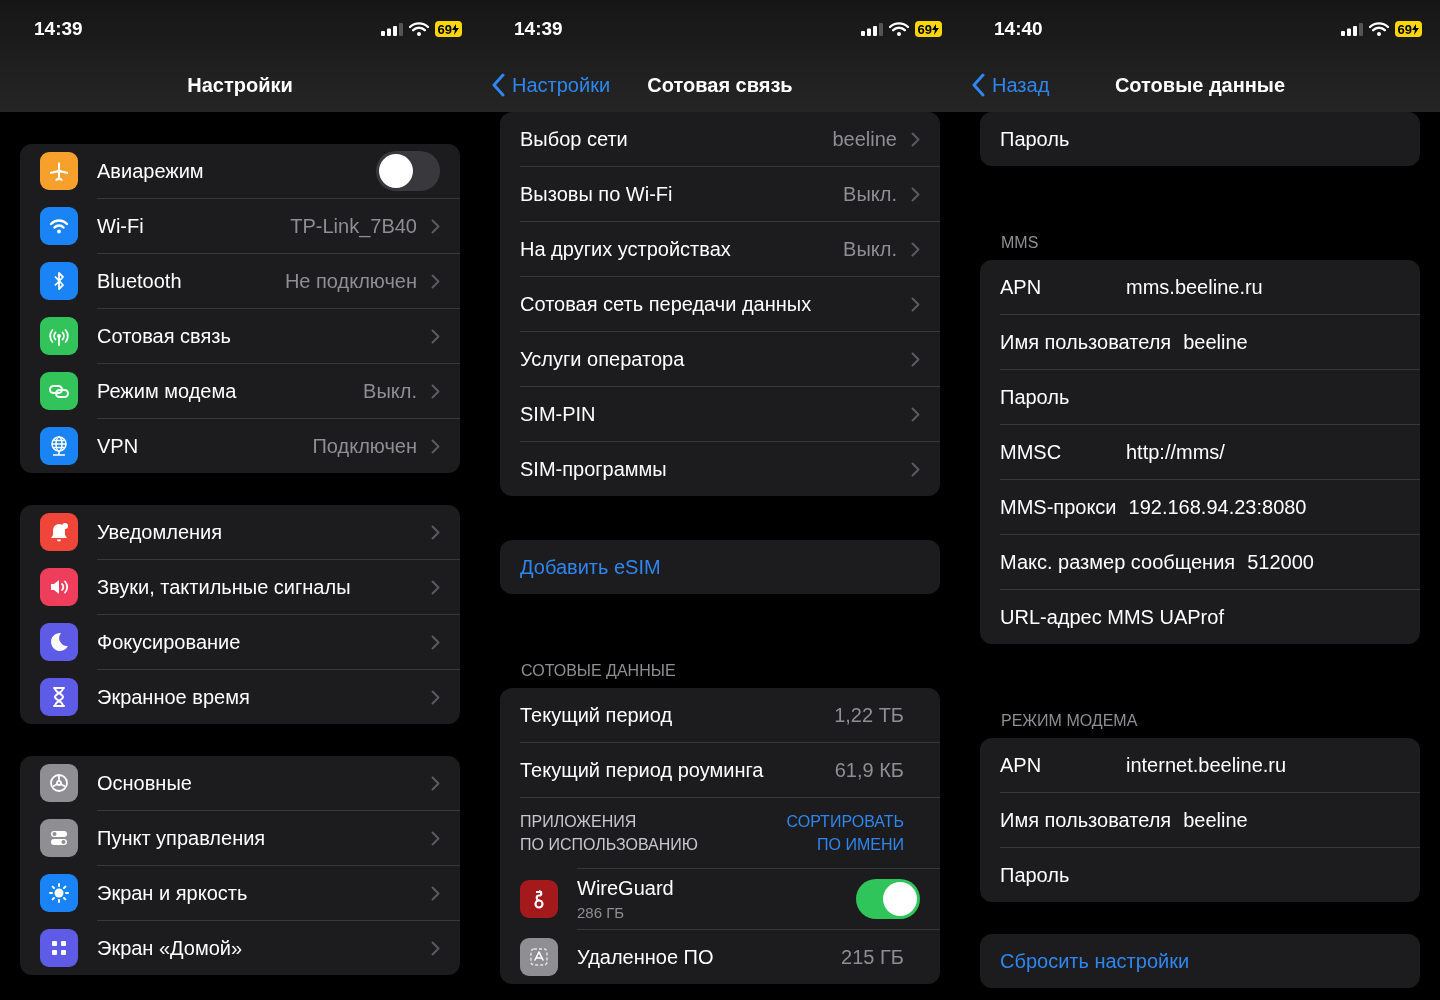 This screenshot has width=1440, height=1000. Describe the element at coordinates (609, 833) in the screenshot. I see `list-caption: ПРИЛОЖЕНИЯ ПО ИСПОЛЬЗОВАНИЮ` at that location.